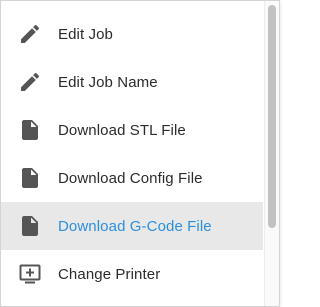  I want to click on menu-item-label: Download Config File, so click(130, 178).